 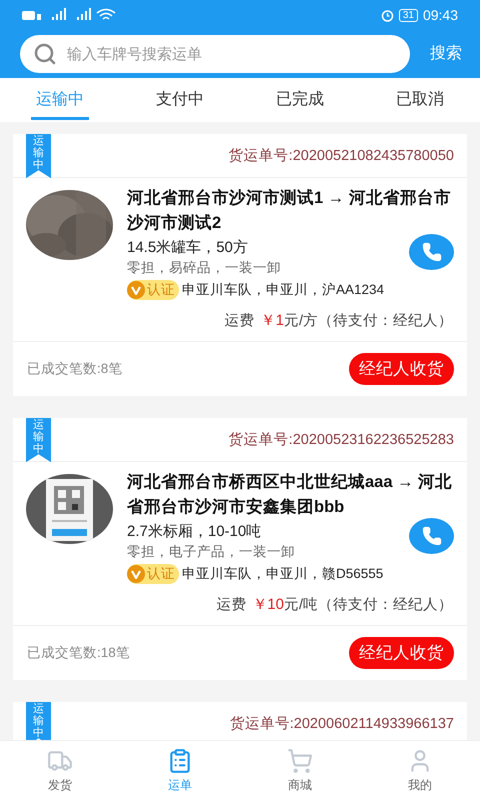 I want to click on carrier-text: 申亚川车队，申亚川，赣D56555, so click(x=283, y=574).